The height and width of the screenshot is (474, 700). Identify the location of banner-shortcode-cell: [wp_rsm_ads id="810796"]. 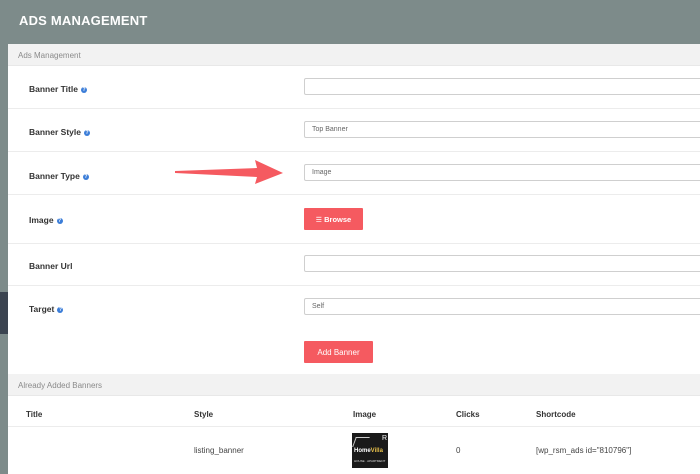
(583, 450).